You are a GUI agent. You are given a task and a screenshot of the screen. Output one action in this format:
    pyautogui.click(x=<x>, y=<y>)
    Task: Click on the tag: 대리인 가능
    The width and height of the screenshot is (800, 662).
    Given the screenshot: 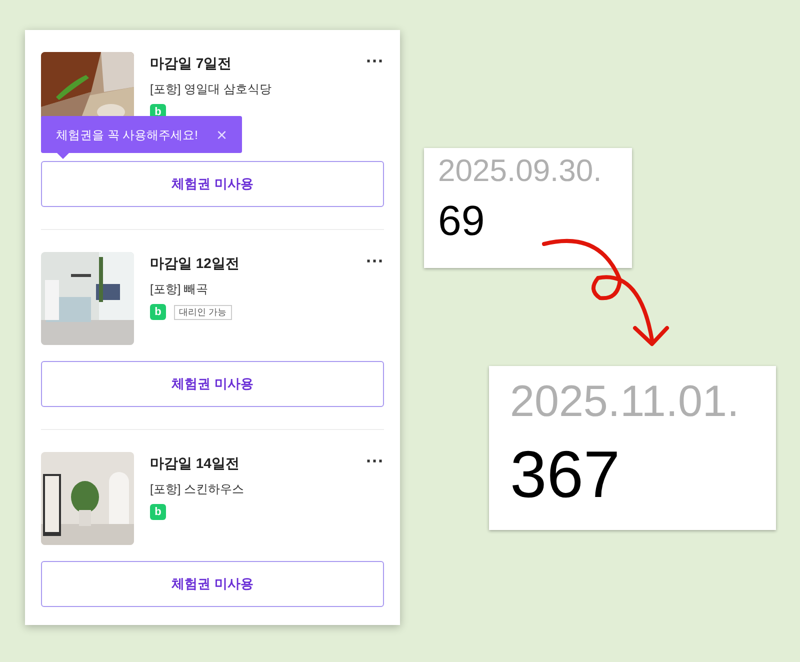 What is the action you would take?
    pyautogui.click(x=203, y=312)
    